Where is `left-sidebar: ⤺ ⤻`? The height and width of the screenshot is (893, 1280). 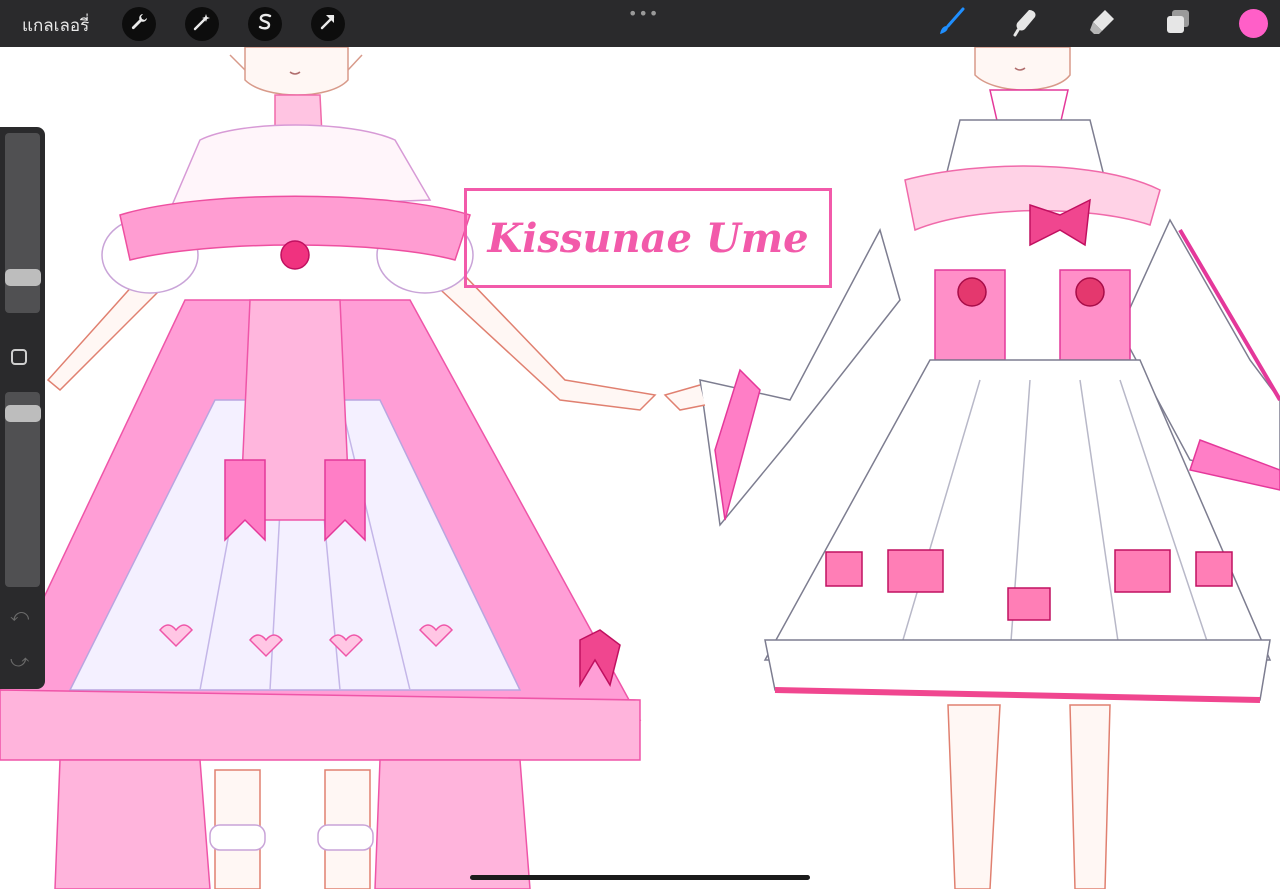 left-sidebar: ⤺ ⤻ is located at coordinates (22, 408).